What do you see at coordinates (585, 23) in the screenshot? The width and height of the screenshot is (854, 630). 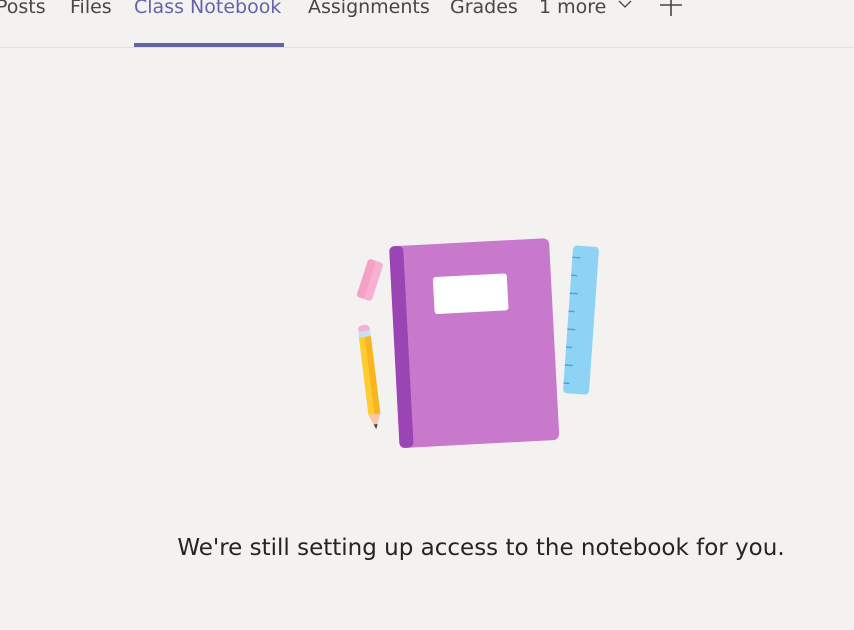 I see `tab-more: 1 more` at bounding box center [585, 23].